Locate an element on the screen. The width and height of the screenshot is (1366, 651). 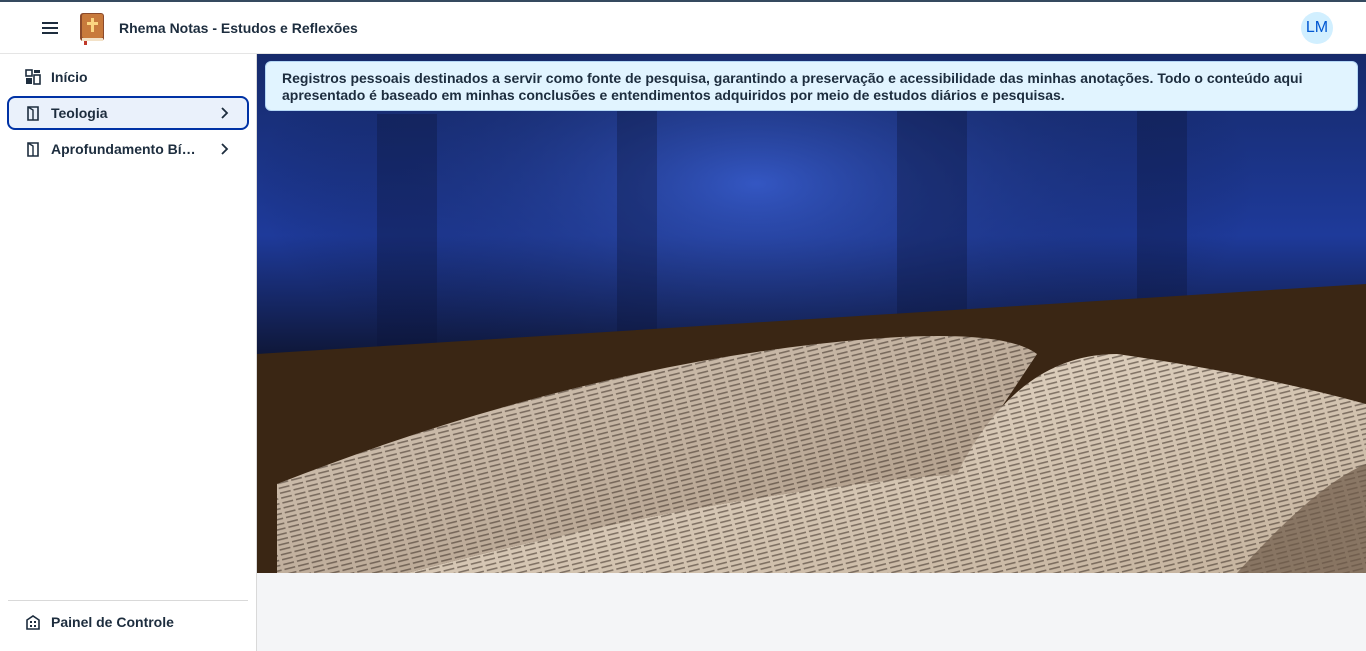
shell-bar: Rhema Notas - Estudos e Reflexões LM is located at coordinates (683, 27).